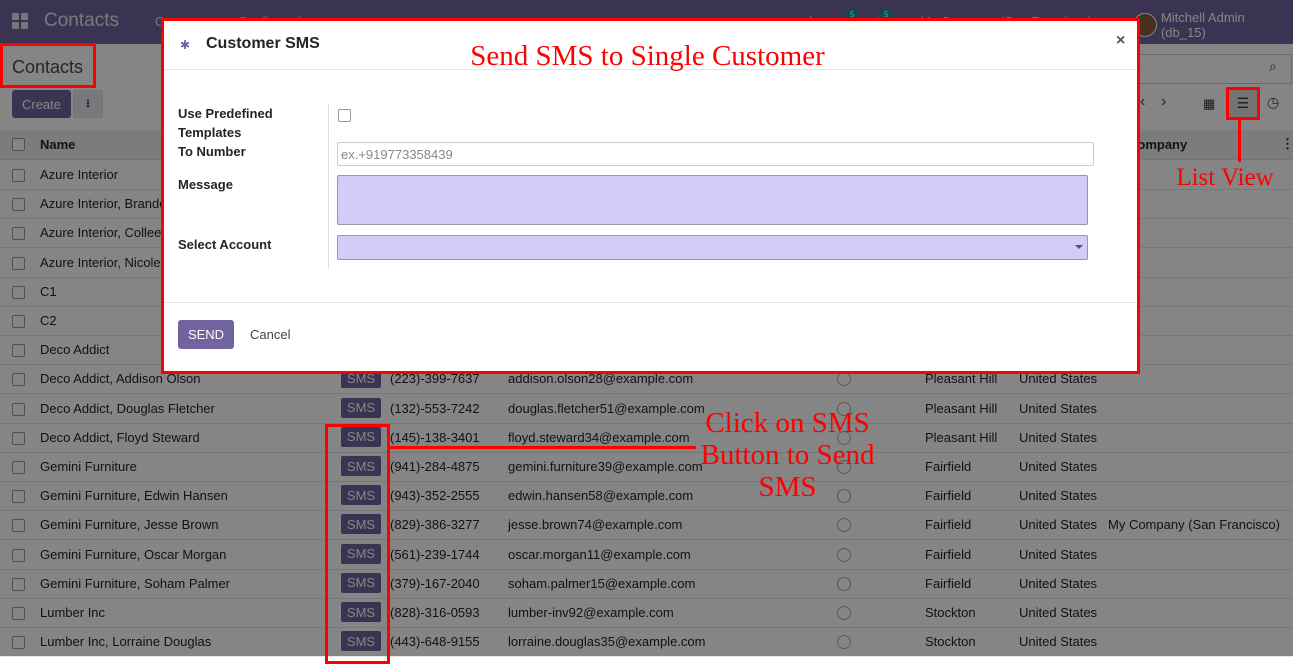 The width and height of the screenshot is (1293, 664). Describe the element at coordinates (357, 544) in the screenshot. I see `annotation-sms-column-box` at that location.